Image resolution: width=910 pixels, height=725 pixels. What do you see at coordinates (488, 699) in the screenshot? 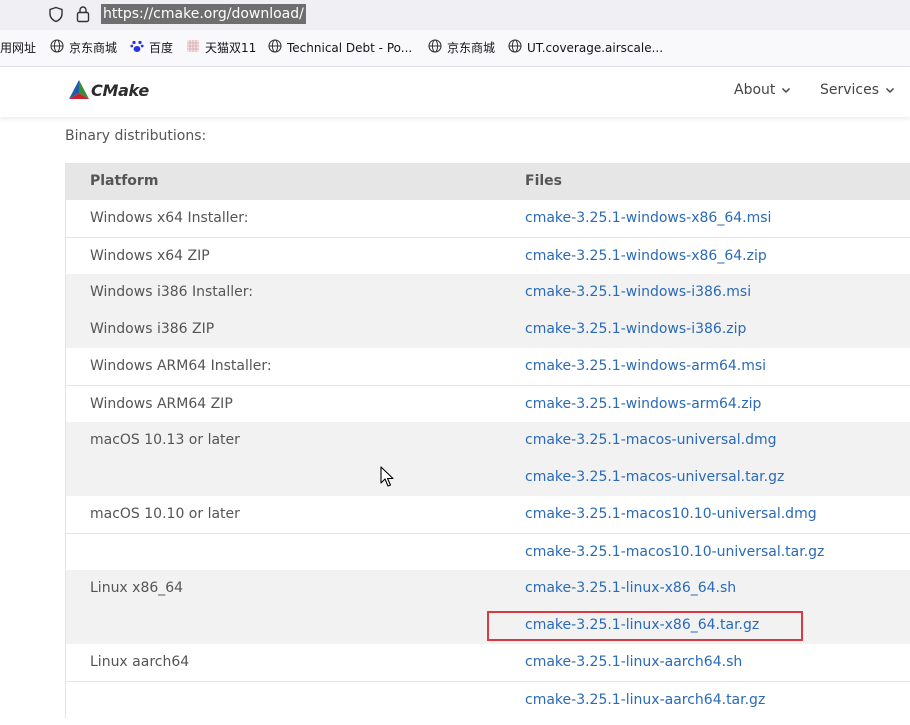
I see `table-row: cmake-3.25.1-linux-aarch64.tar.gz` at bounding box center [488, 699].